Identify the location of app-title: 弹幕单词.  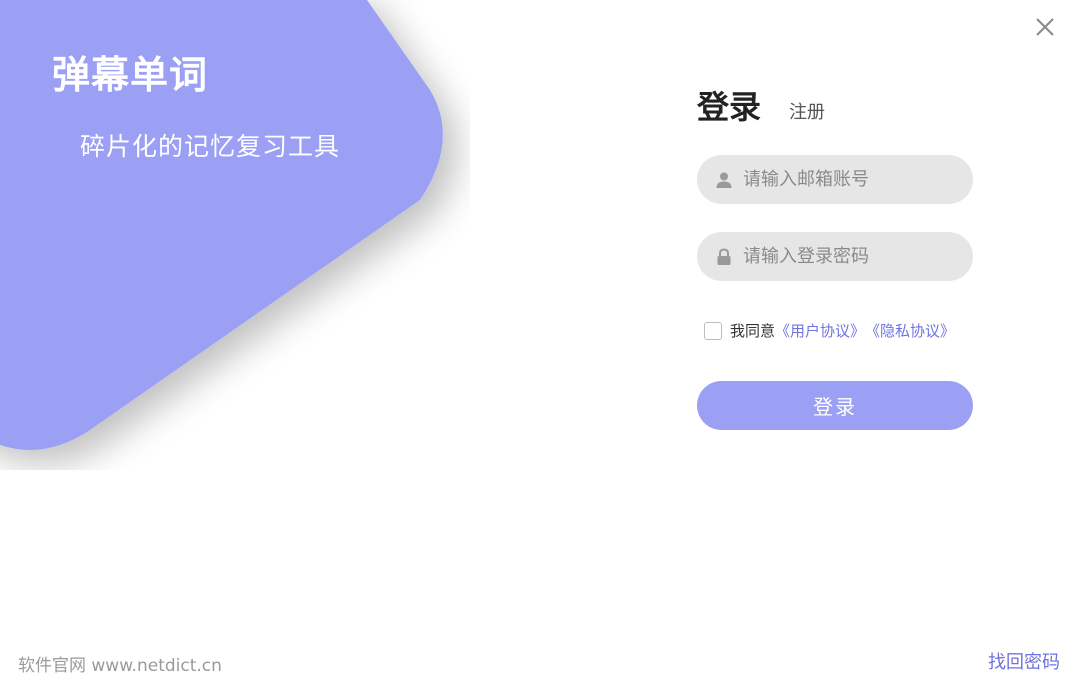
(130, 75).